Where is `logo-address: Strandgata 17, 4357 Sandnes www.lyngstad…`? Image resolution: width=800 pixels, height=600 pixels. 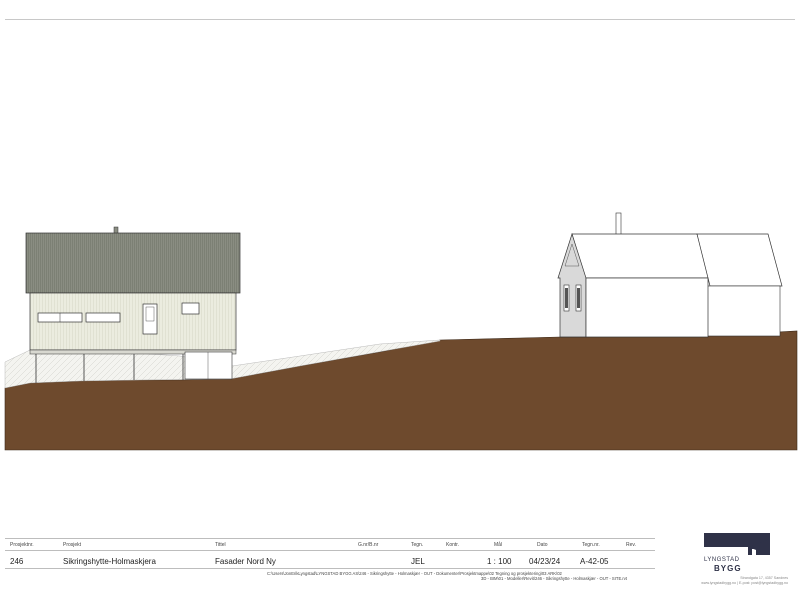 logo-address: Strandgata 17, 4357 Sandnes www.lyngstad… is located at coordinates (738, 580).